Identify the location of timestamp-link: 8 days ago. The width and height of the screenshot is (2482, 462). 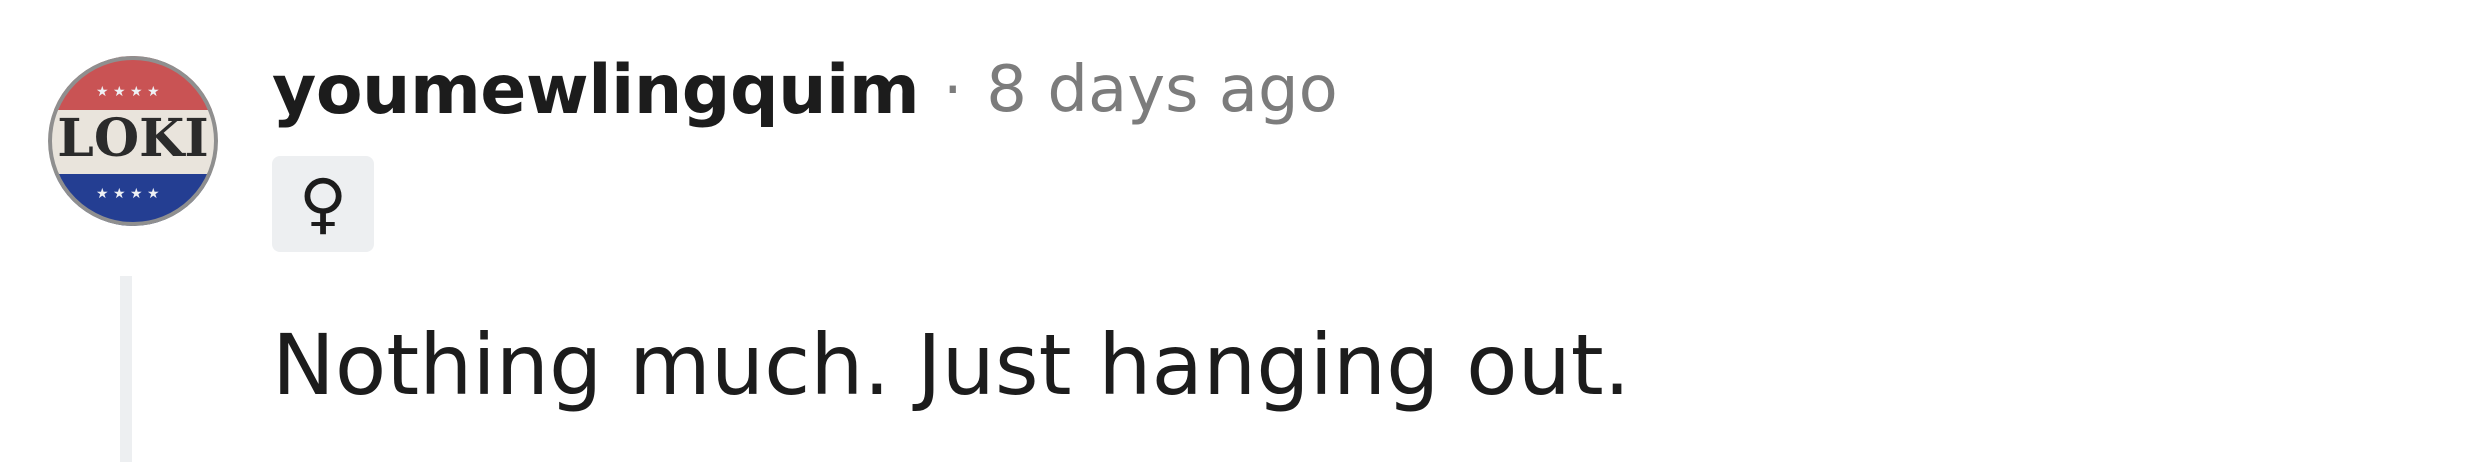
(1161, 90).